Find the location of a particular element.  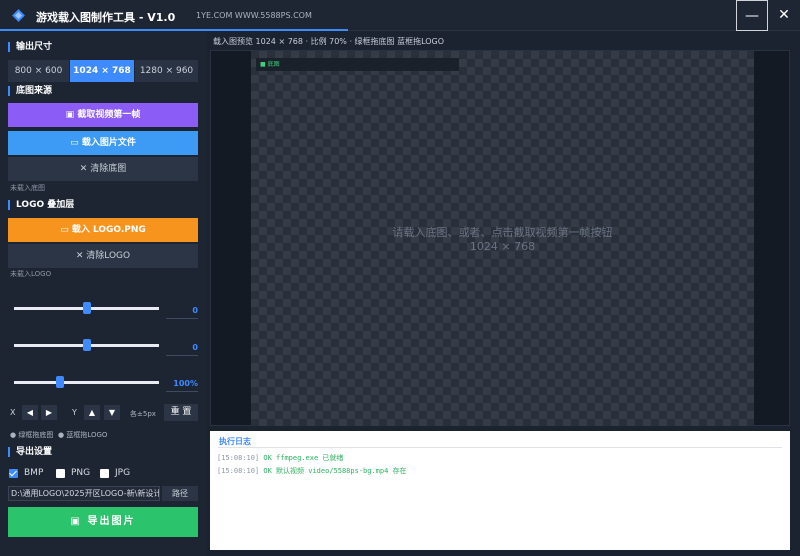

clear-logo-button: ✕ 清除LOGO is located at coordinates (103, 256).